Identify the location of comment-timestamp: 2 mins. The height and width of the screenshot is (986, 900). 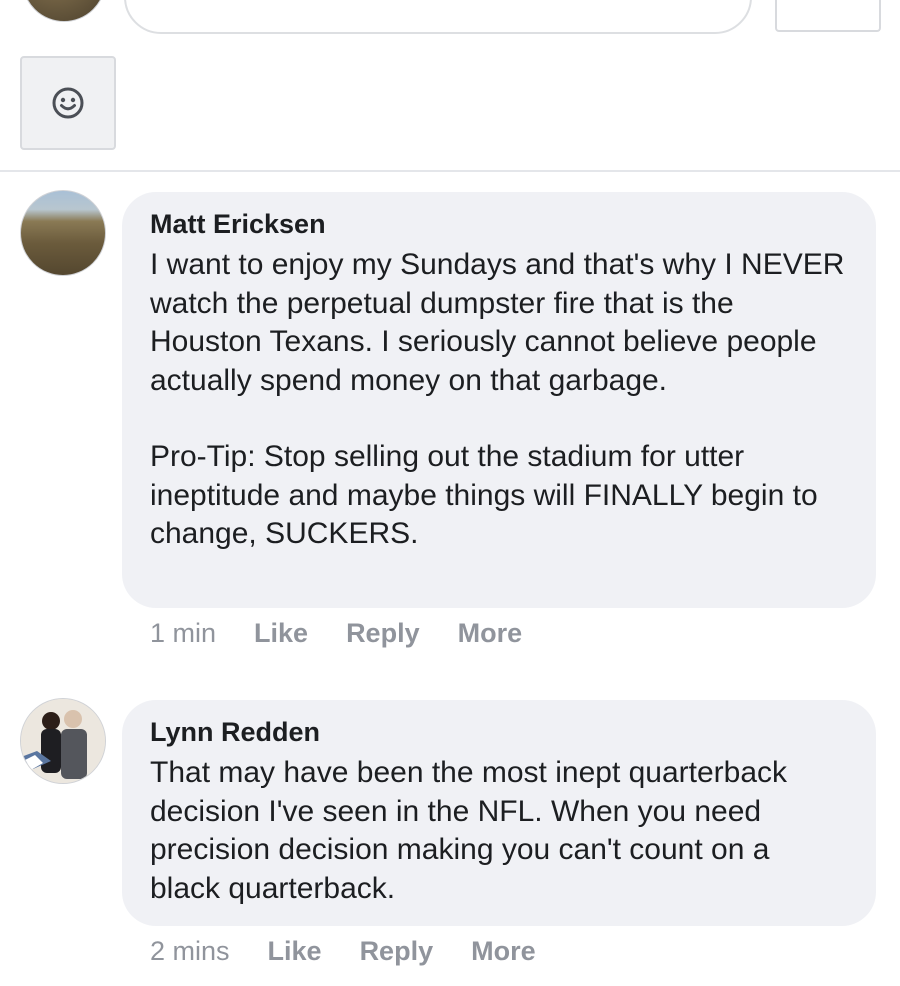
(190, 951).